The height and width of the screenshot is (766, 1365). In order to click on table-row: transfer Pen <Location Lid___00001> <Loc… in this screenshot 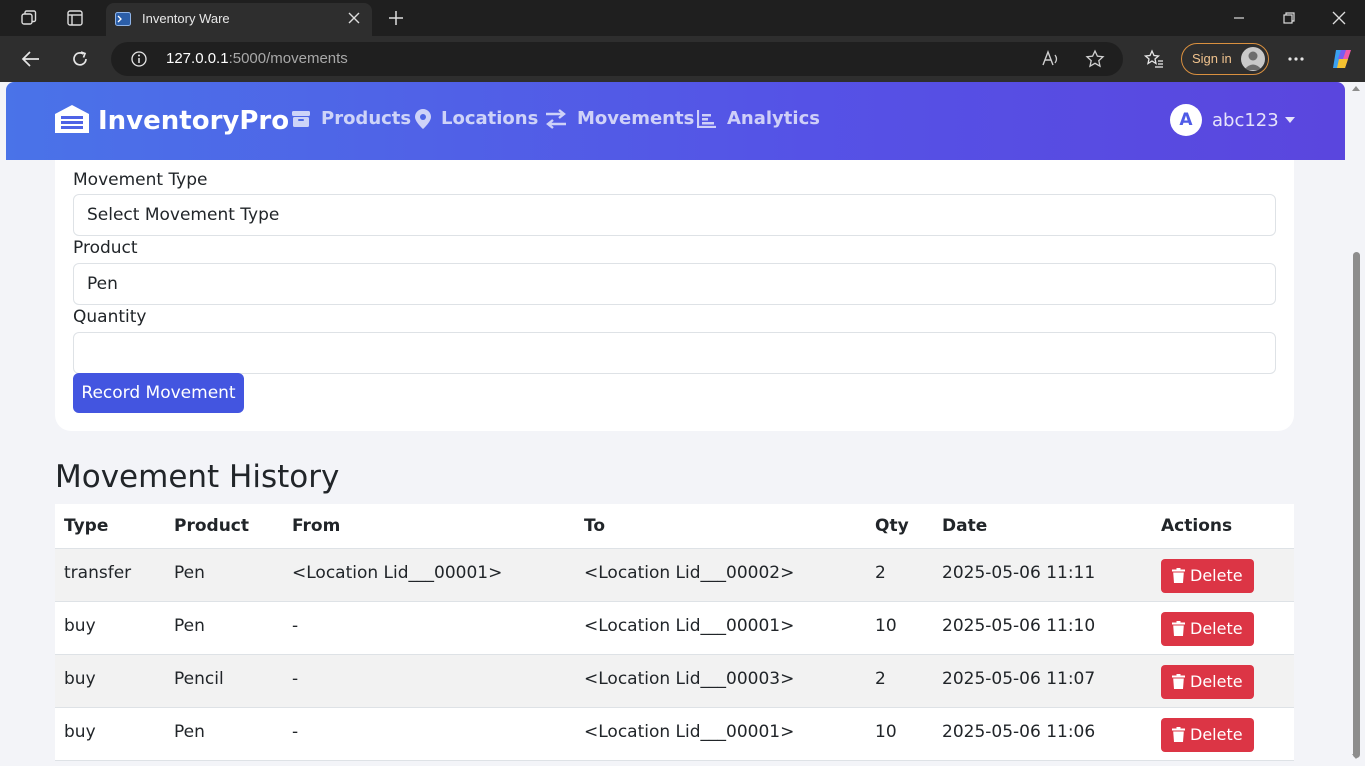, I will do `click(674, 575)`.